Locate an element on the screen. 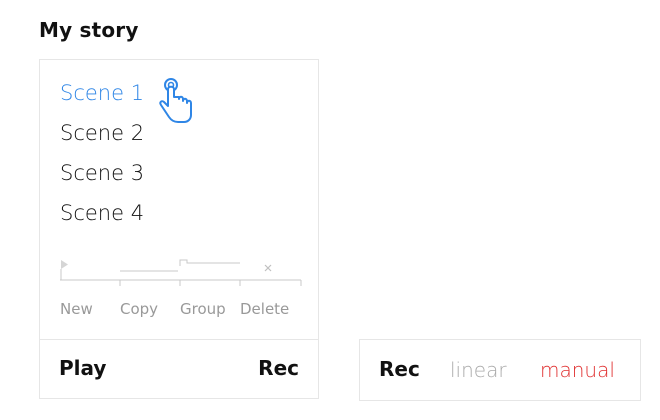 The height and width of the screenshot is (420, 660). delete-scene-button: Delete is located at coordinates (270, 309).